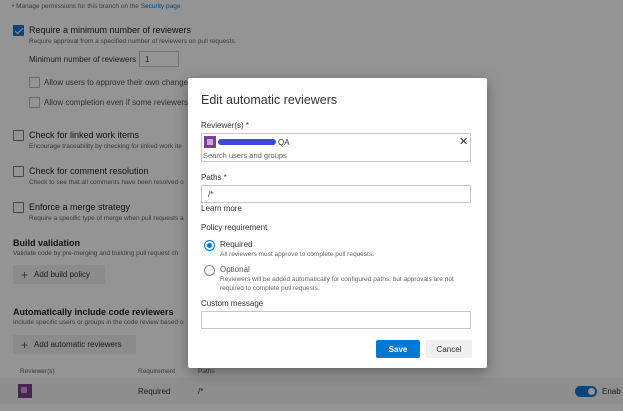 Image resolution: width=623 pixels, height=411 pixels. I want to click on optional-desc-line2: required to complete pull requests., so click(270, 288).